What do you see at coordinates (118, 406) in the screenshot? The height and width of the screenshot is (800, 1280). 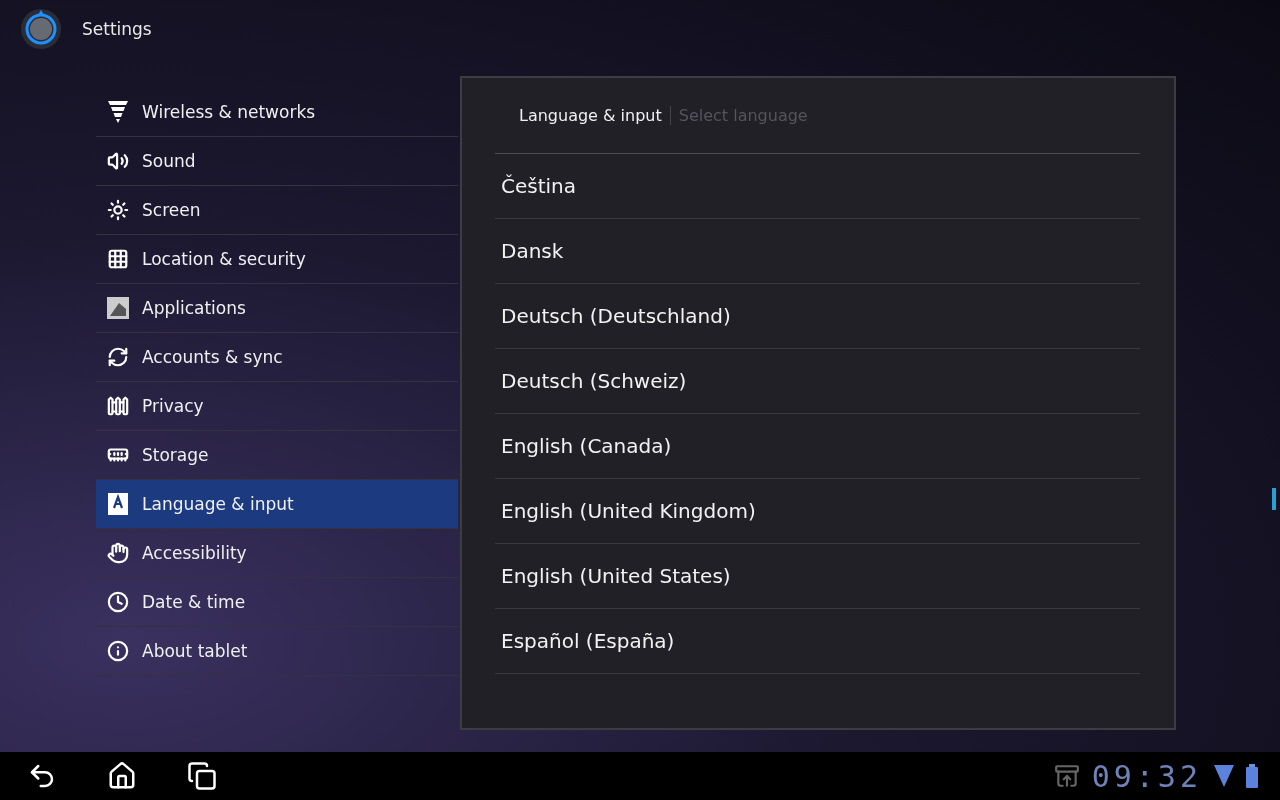 I see `fence-icon` at bounding box center [118, 406].